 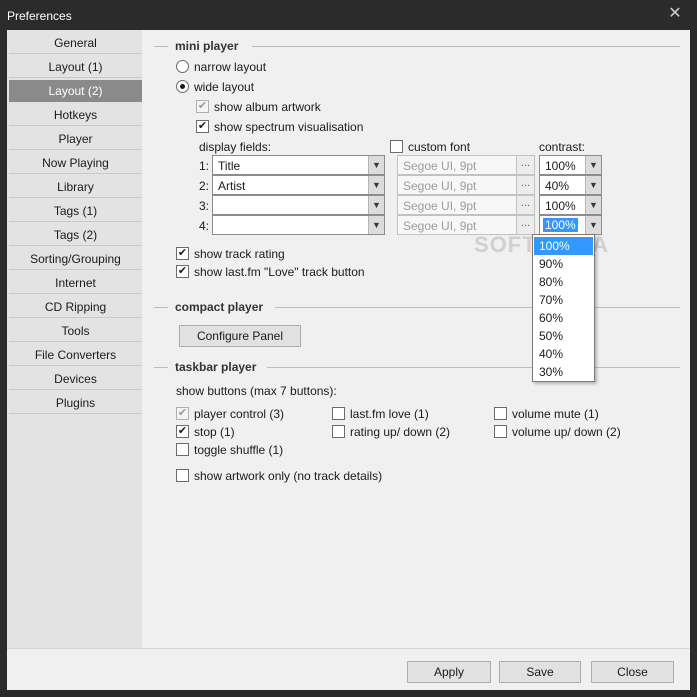 I want to click on compact-player-heading: compact player, so click(x=219, y=307).